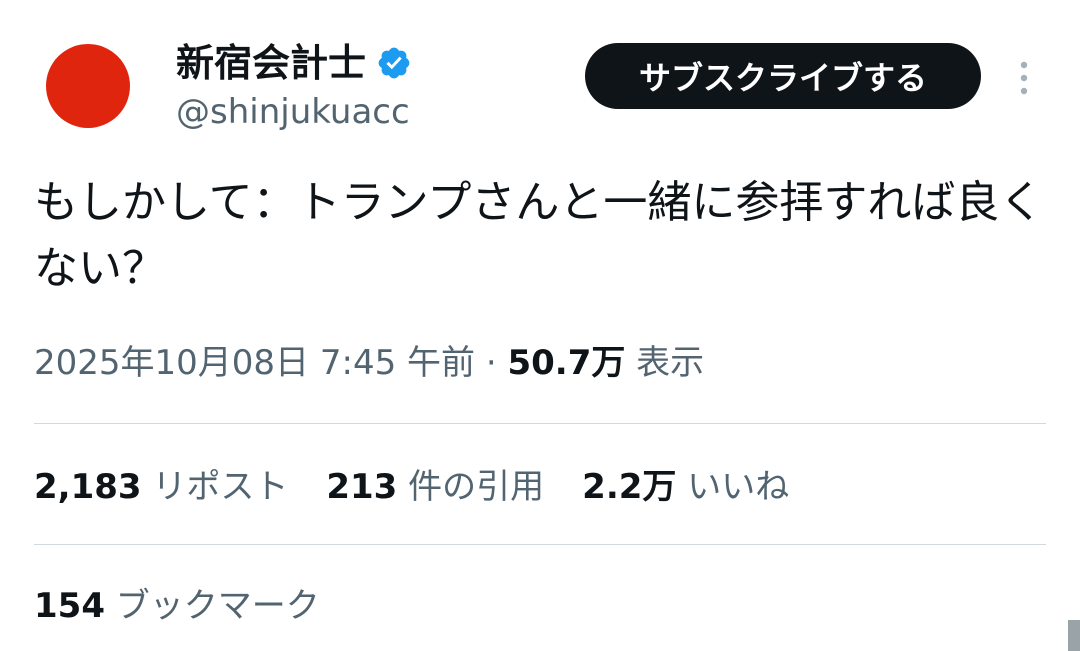 The width and height of the screenshot is (1080, 651). Describe the element at coordinates (254, 363) in the screenshot. I see `timestamp: 2025年10月08日 7:45 午前` at that location.